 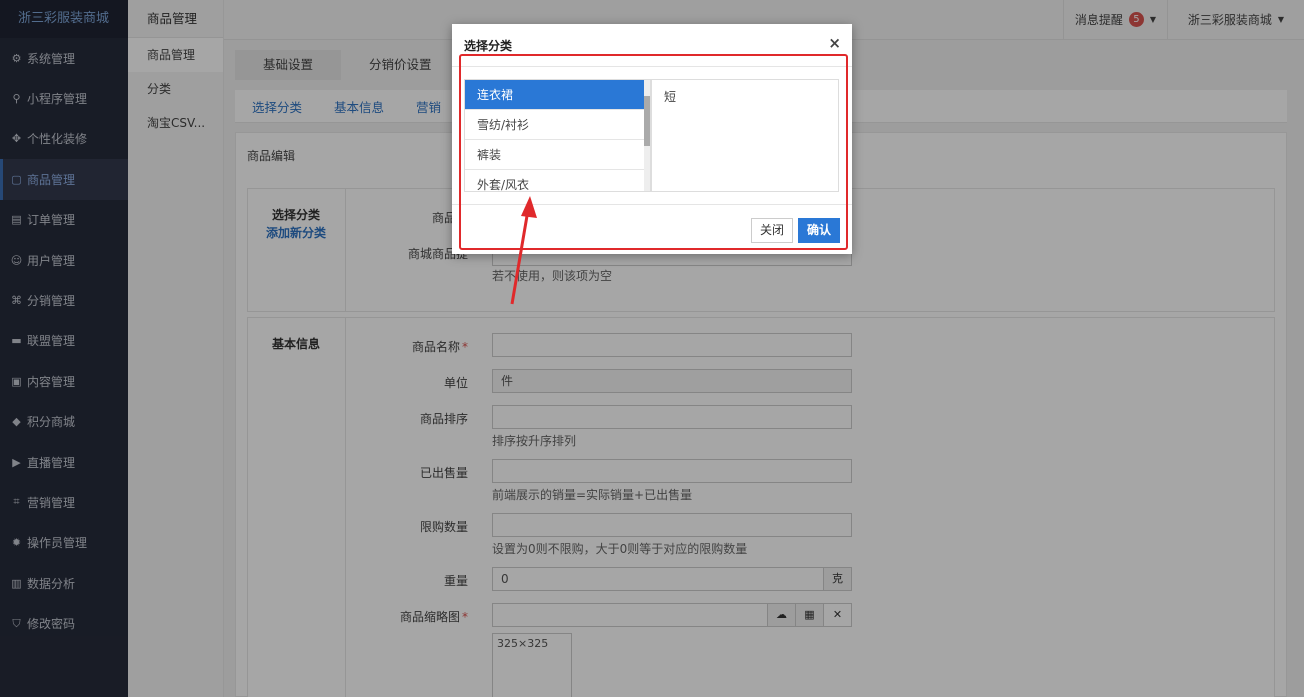 I want to click on annotation-highlight-box, so click(x=653, y=152).